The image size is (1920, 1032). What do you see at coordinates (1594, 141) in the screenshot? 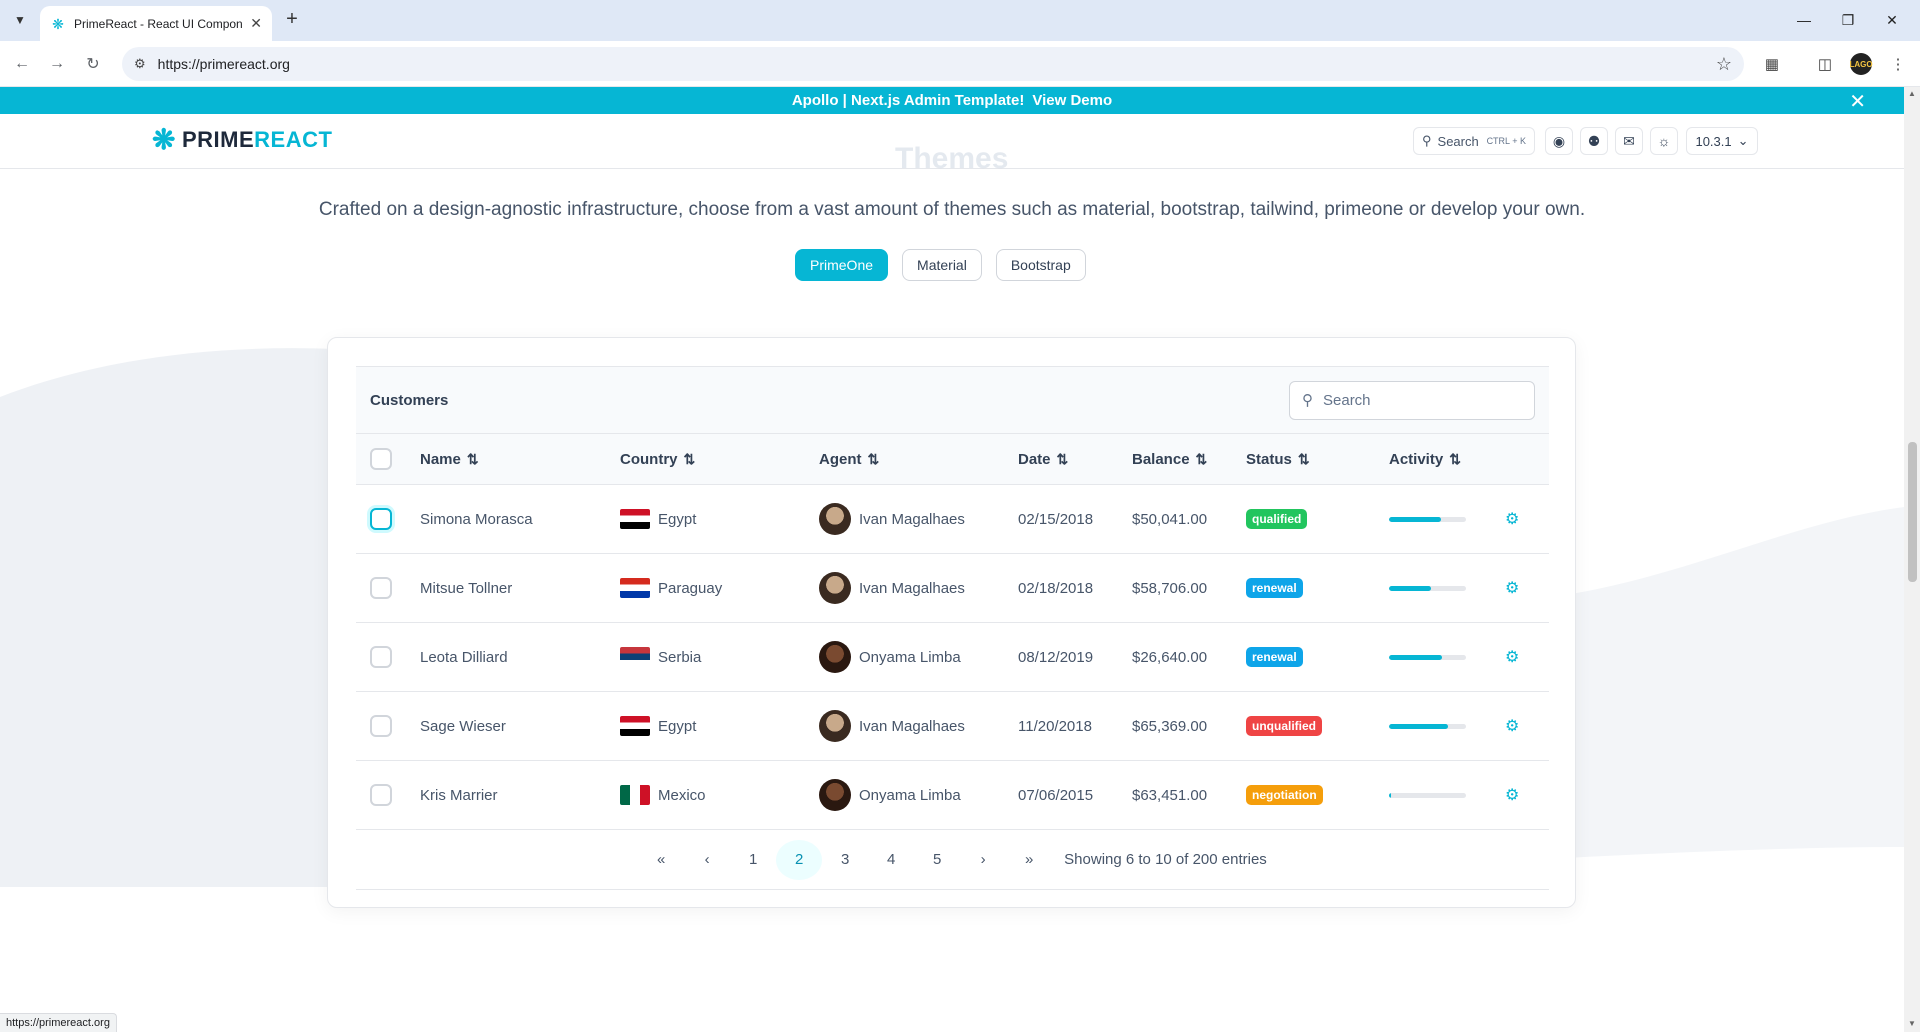
I see `discord-icon: ⚉` at bounding box center [1594, 141].